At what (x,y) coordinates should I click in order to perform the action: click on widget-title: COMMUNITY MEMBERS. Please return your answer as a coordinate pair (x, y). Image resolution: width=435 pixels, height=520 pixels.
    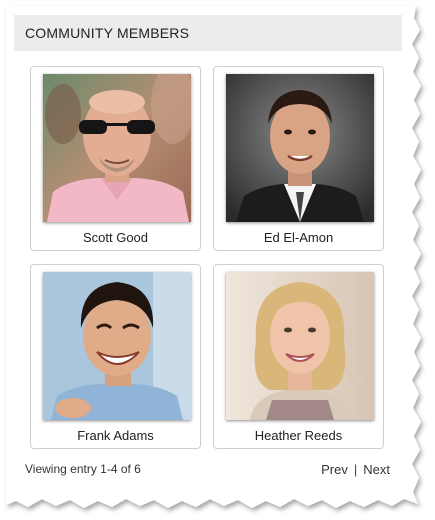
    Looking at the image, I should click on (107, 33).